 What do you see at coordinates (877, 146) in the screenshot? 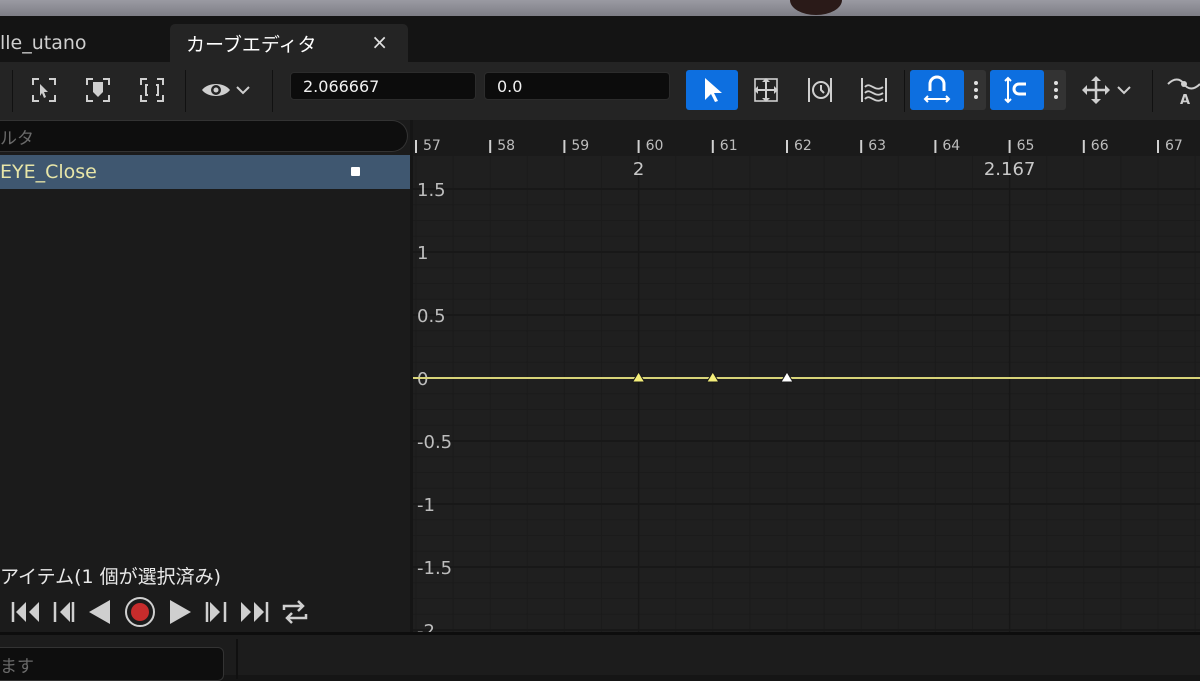
I see `ruler-tick-label: 63` at bounding box center [877, 146].